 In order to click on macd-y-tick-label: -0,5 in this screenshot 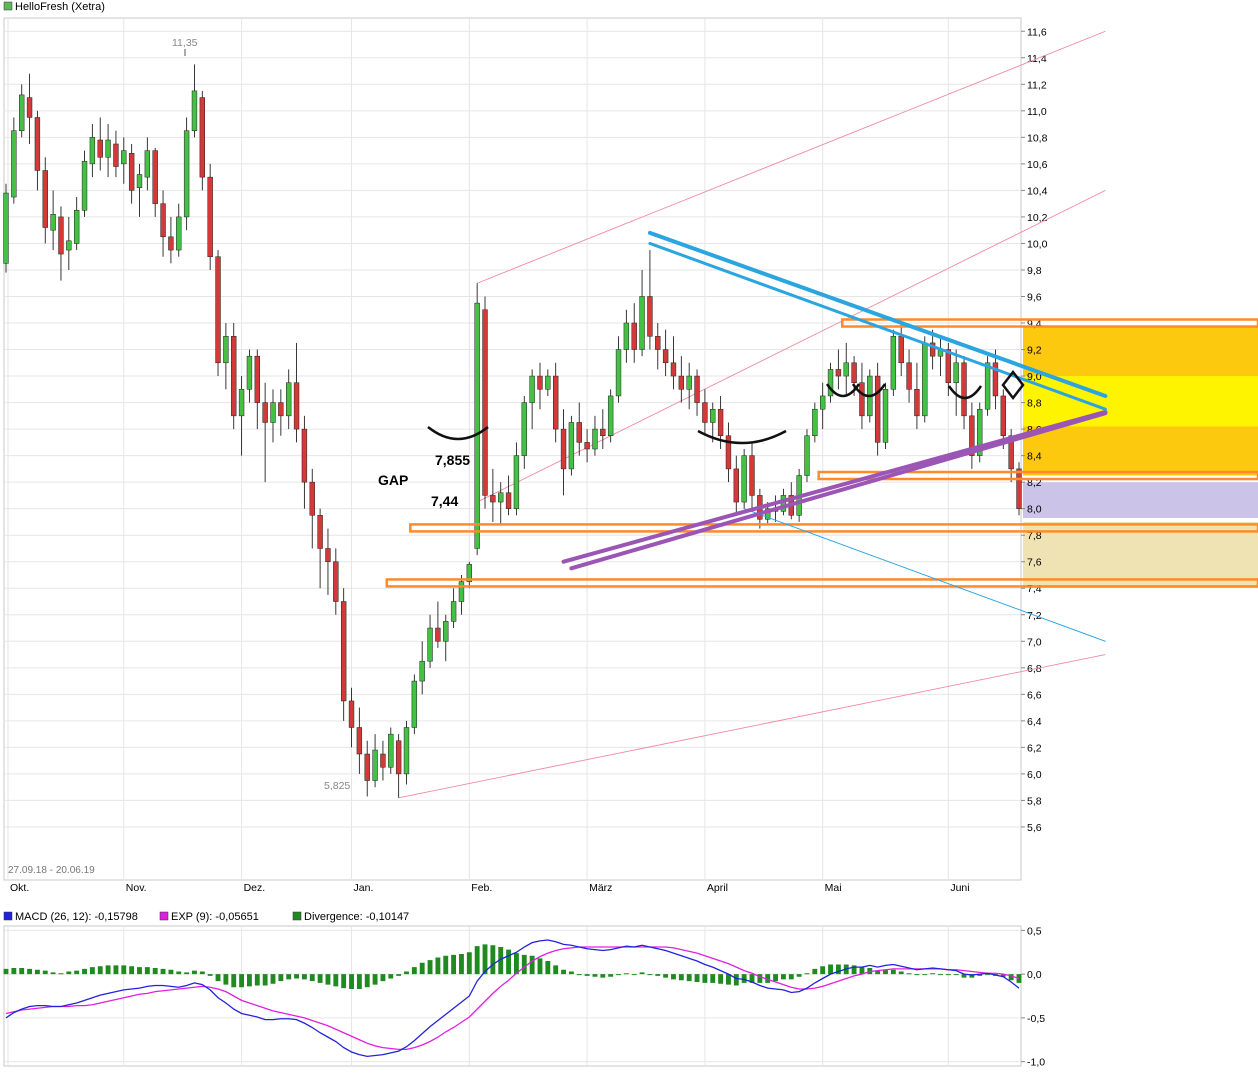, I will do `click(1036, 1019)`.